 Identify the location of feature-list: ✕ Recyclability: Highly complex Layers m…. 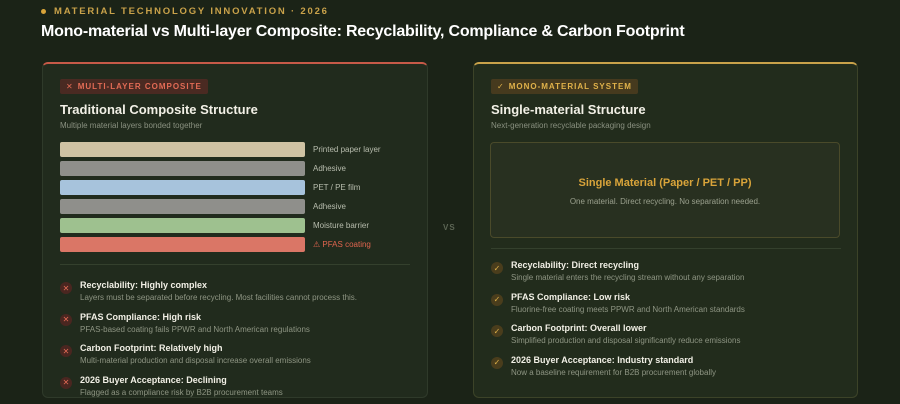
(208, 339).